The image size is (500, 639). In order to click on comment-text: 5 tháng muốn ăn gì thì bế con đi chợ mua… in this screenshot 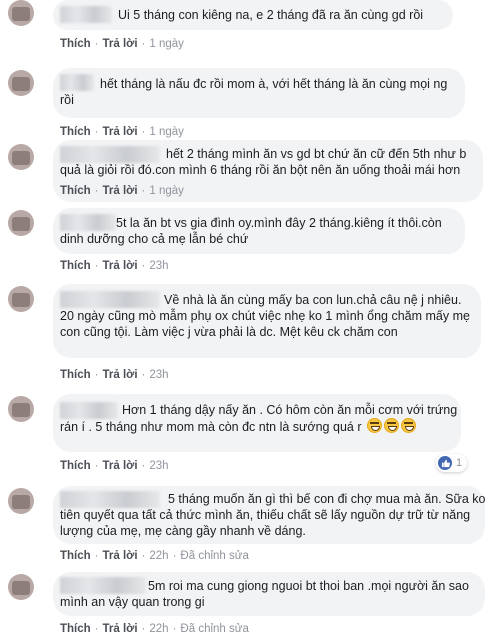, I will do `click(273, 515)`.